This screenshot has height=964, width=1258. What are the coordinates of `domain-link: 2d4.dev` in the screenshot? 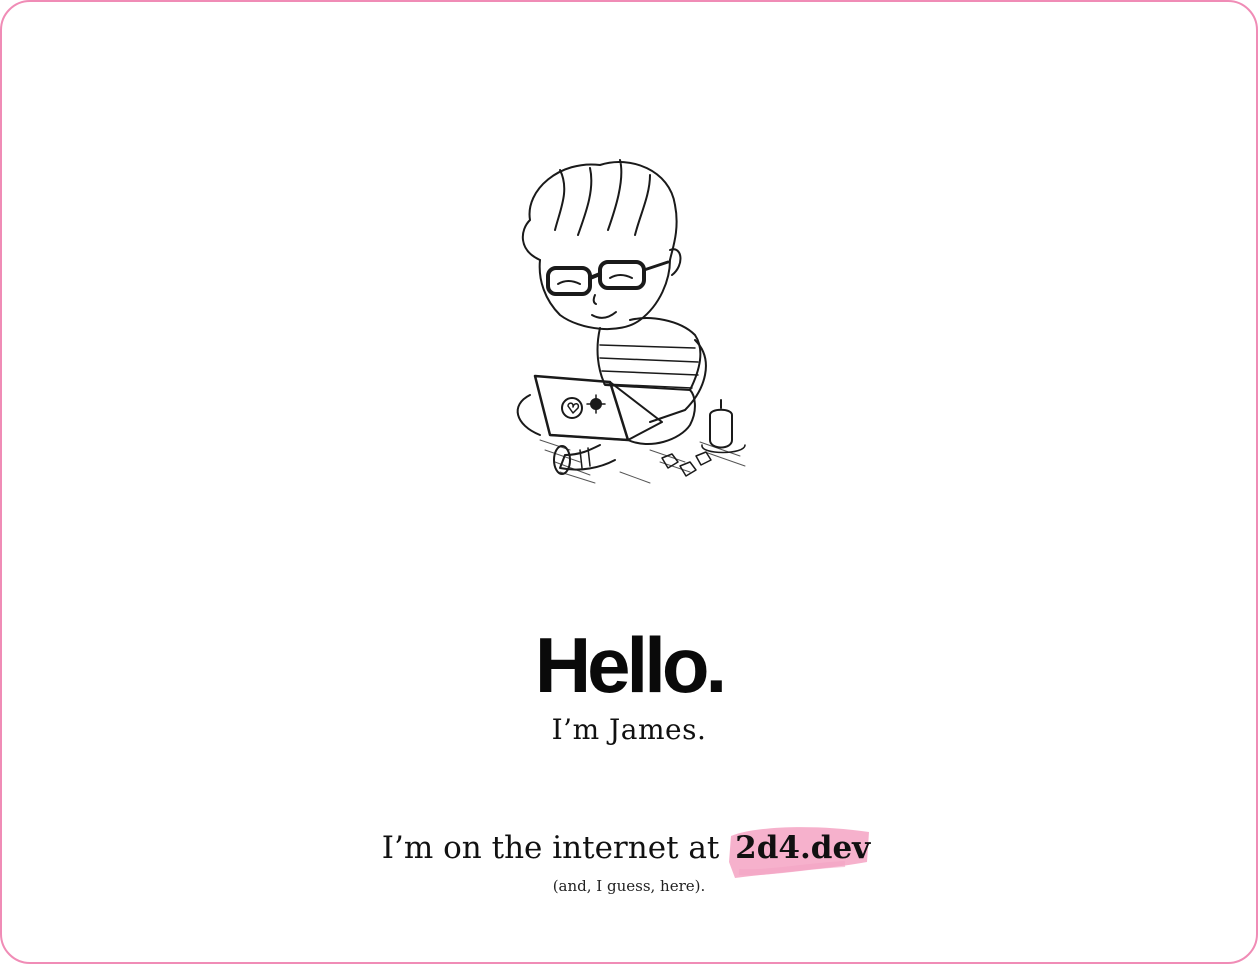 It's located at (802, 852).